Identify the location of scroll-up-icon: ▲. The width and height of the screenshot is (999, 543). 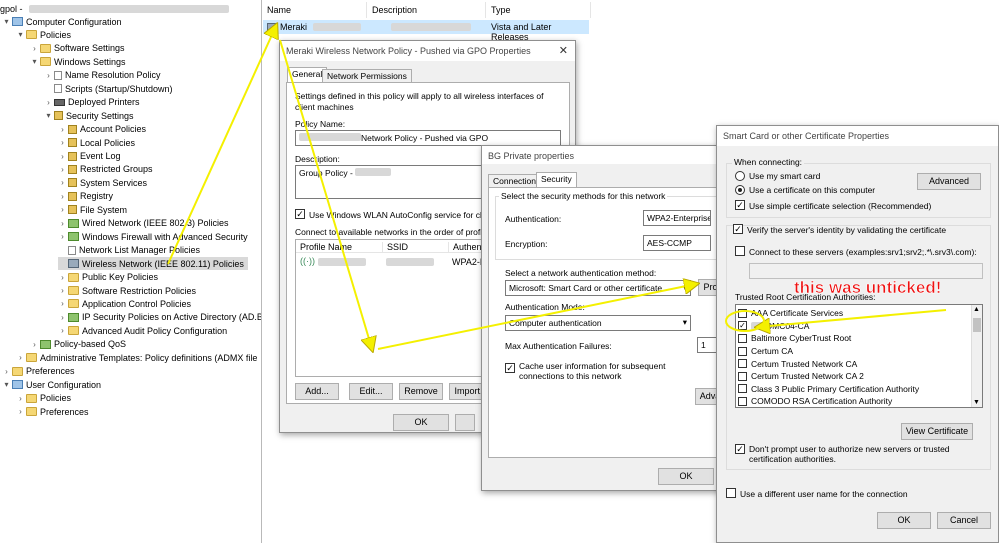
(976, 309).